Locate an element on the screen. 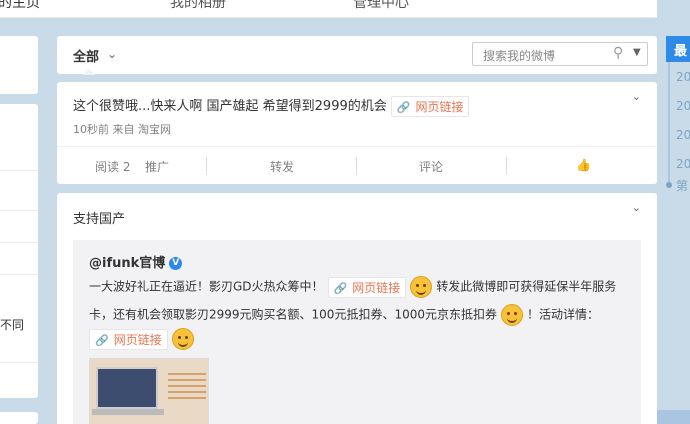  post-source: 淘宝网 is located at coordinates (154, 129).